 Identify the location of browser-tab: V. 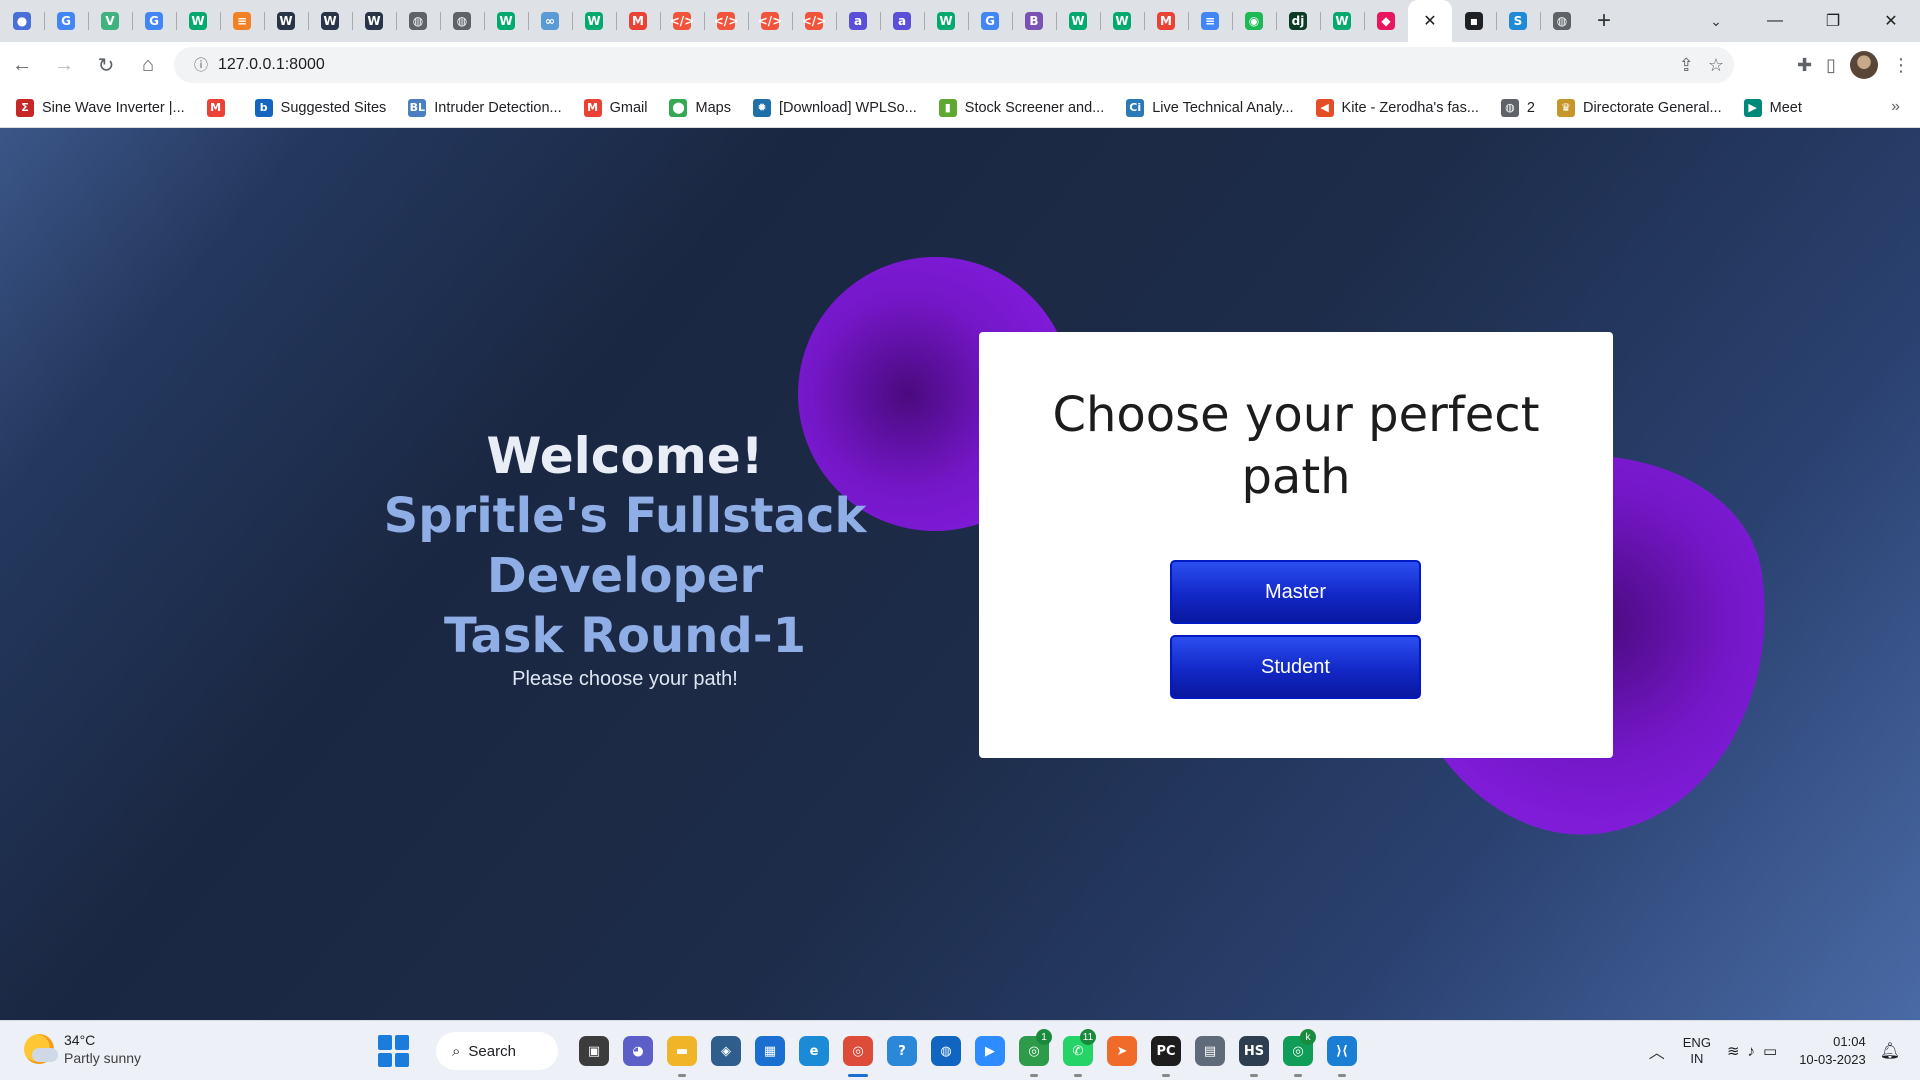
(110, 21).